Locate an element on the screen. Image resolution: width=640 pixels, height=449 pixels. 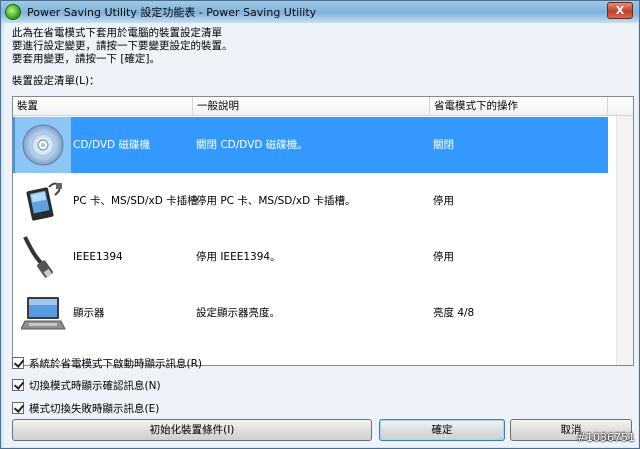
list-header: 裝置 一般說明 省電模式下的操作 is located at coordinates (323, 106).